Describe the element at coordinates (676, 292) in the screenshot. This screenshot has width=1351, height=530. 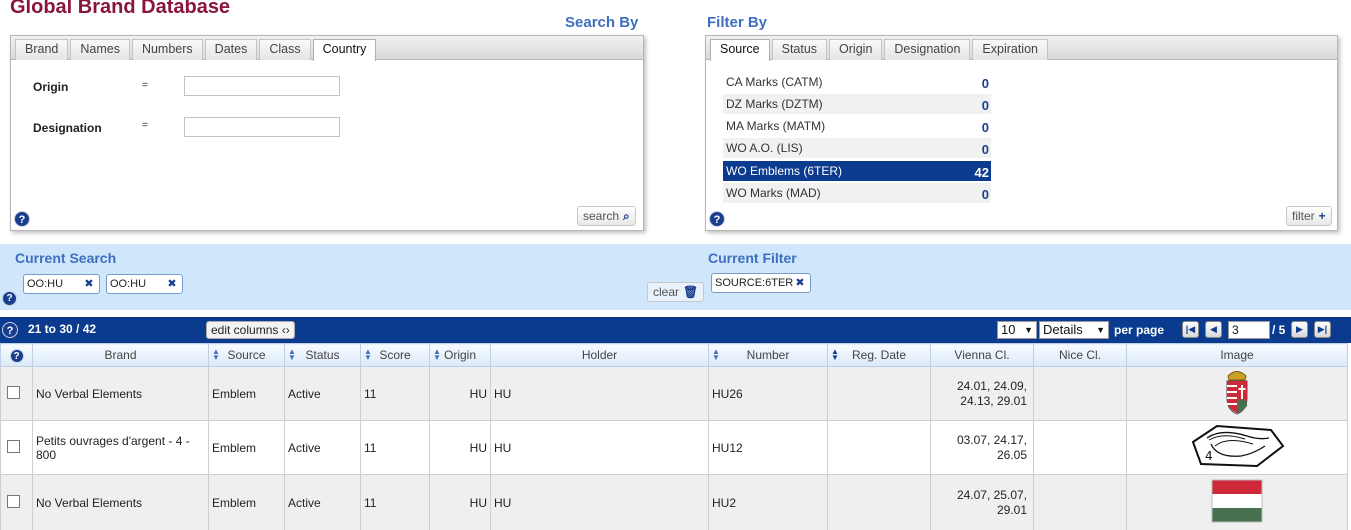
I see `clear-button: clear 🗑︎` at that location.